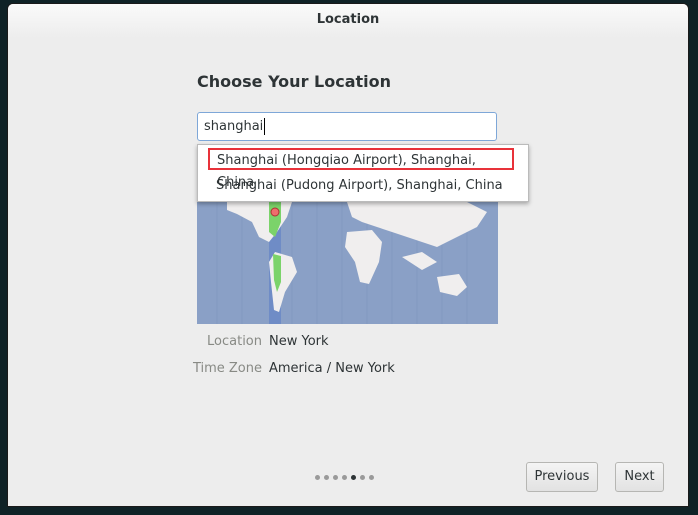 The height and width of the screenshot is (515, 698). What do you see at coordinates (234, 126) in the screenshot?
I see `search-value: shanghai` at bounding box center [234, 126].